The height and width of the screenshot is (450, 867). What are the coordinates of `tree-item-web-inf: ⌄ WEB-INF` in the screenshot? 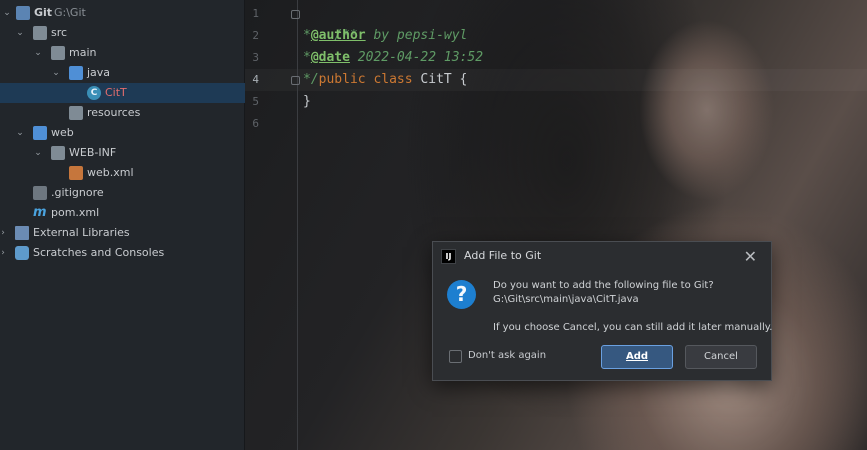 It's located at (122, 153).